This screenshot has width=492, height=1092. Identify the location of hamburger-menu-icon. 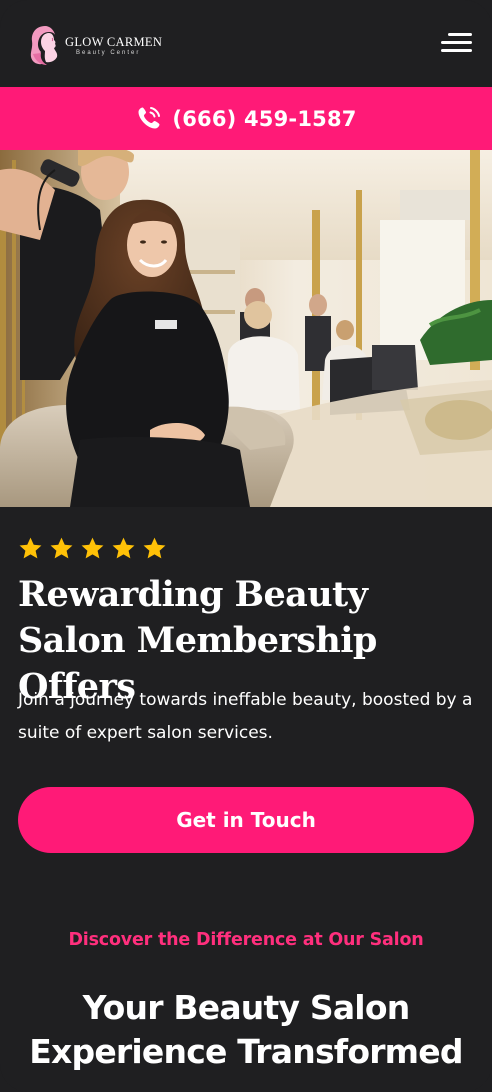
(456, 43).